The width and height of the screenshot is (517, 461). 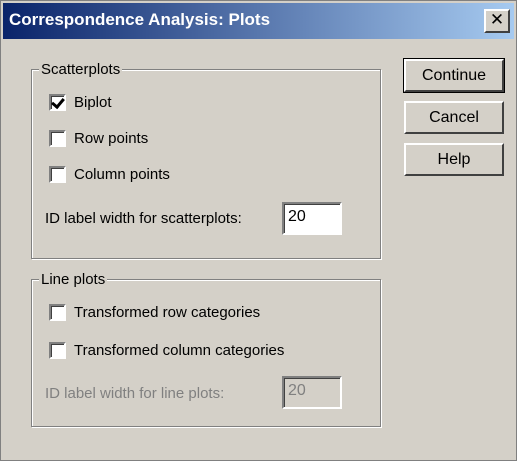 I want to click on scatter-id-width-label: ID label width for scatterplots:, so click(x=143, y=218).